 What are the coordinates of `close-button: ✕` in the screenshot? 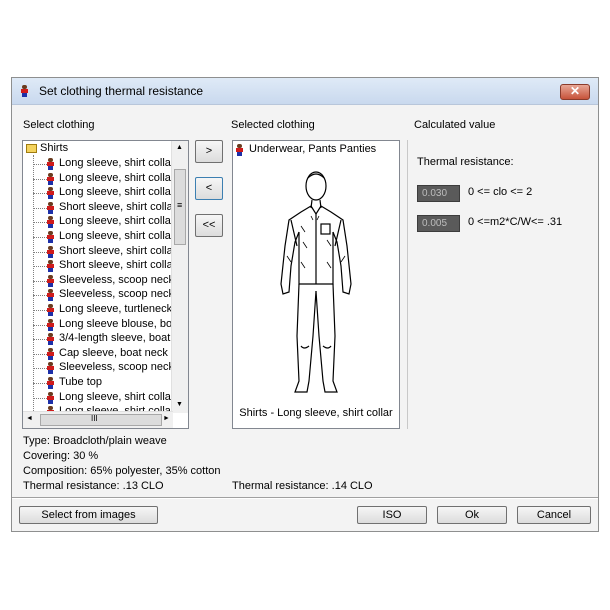 It's located at (575, 92).